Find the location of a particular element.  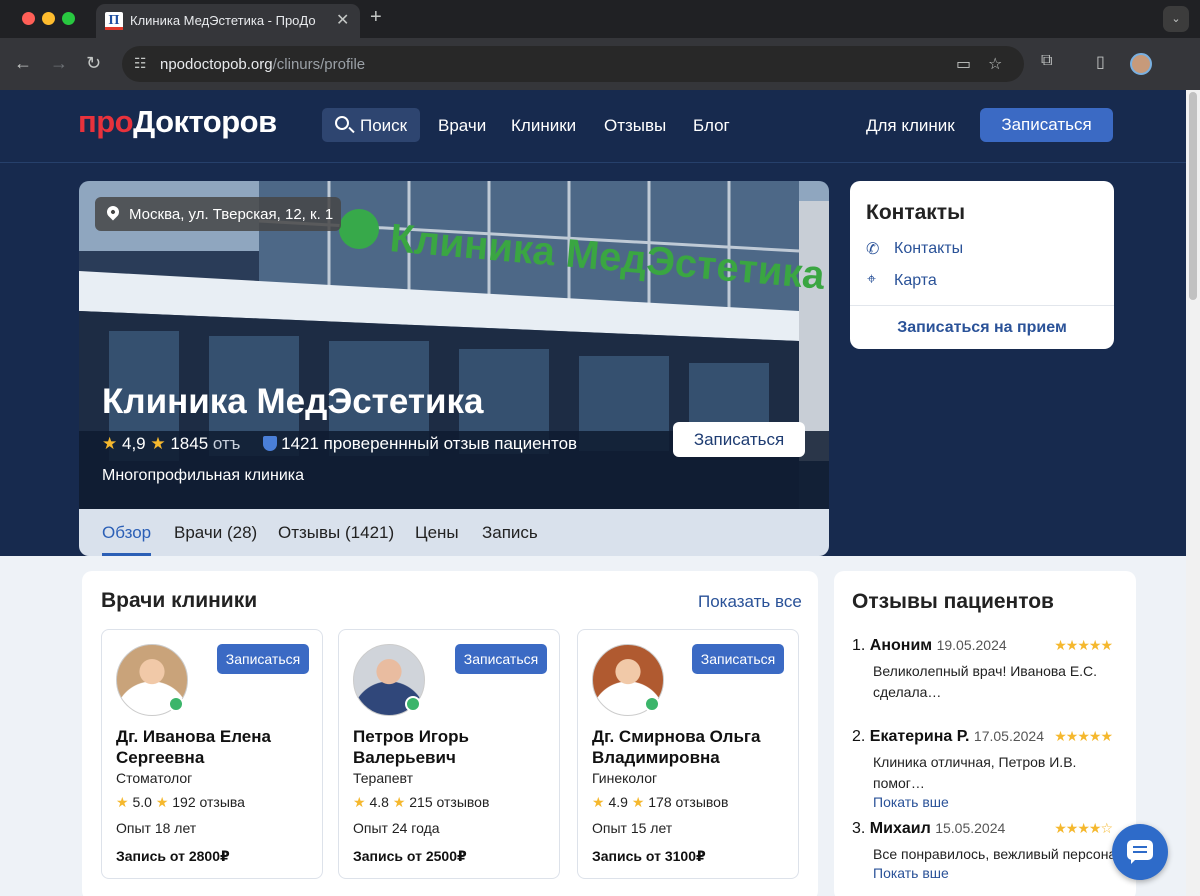

doctors-section-title: Врачи клиники is located at coordinates (179, 600).